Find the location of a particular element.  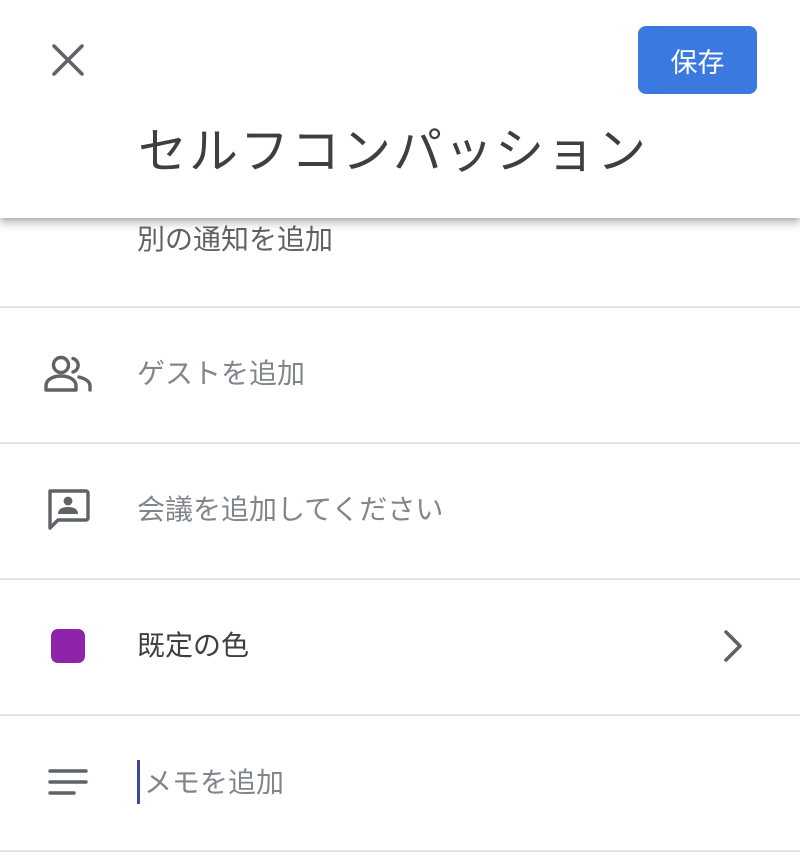

close-icon is located at coordinates (68, 60).